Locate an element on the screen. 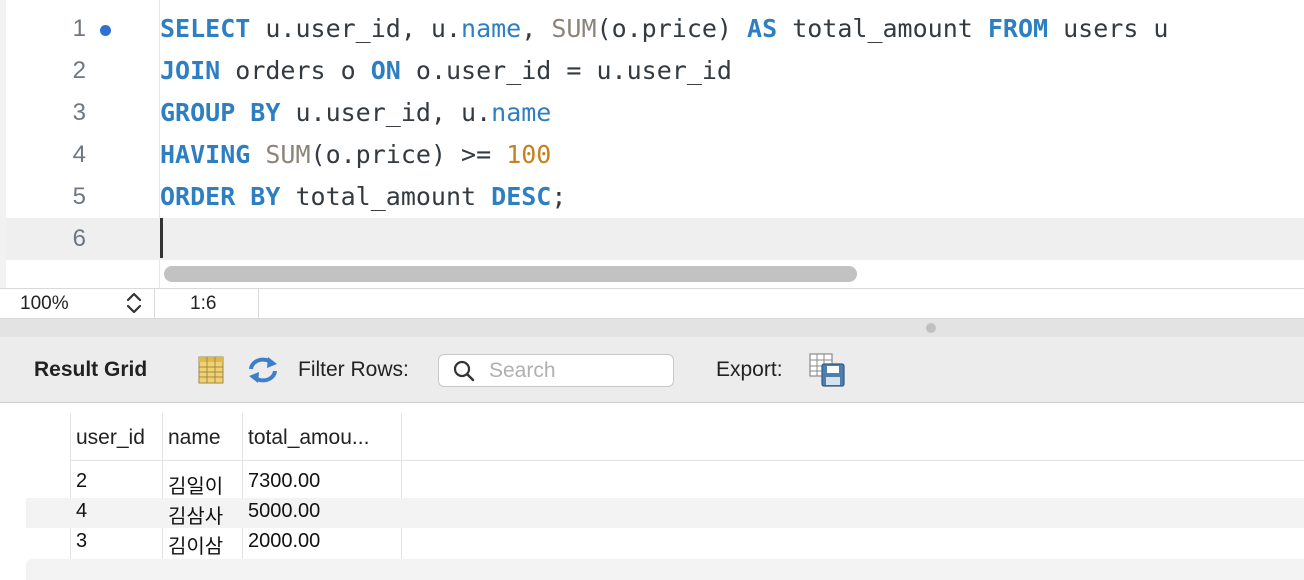 The width and height of the screenshot is (1304, 580). cell-name: 김삼사 is located at coordinates (195, 514).